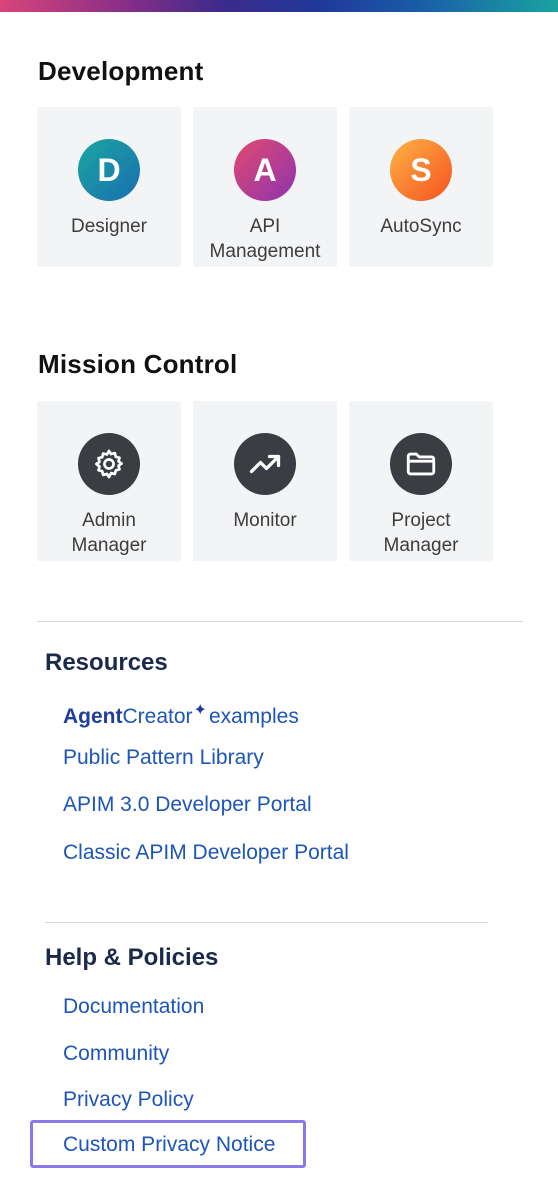 The height and width of the screenshot is (1190, 558). Describe the element at coordinates (253, 716) in the screenshot. I see `examples-label: examples` at that location.